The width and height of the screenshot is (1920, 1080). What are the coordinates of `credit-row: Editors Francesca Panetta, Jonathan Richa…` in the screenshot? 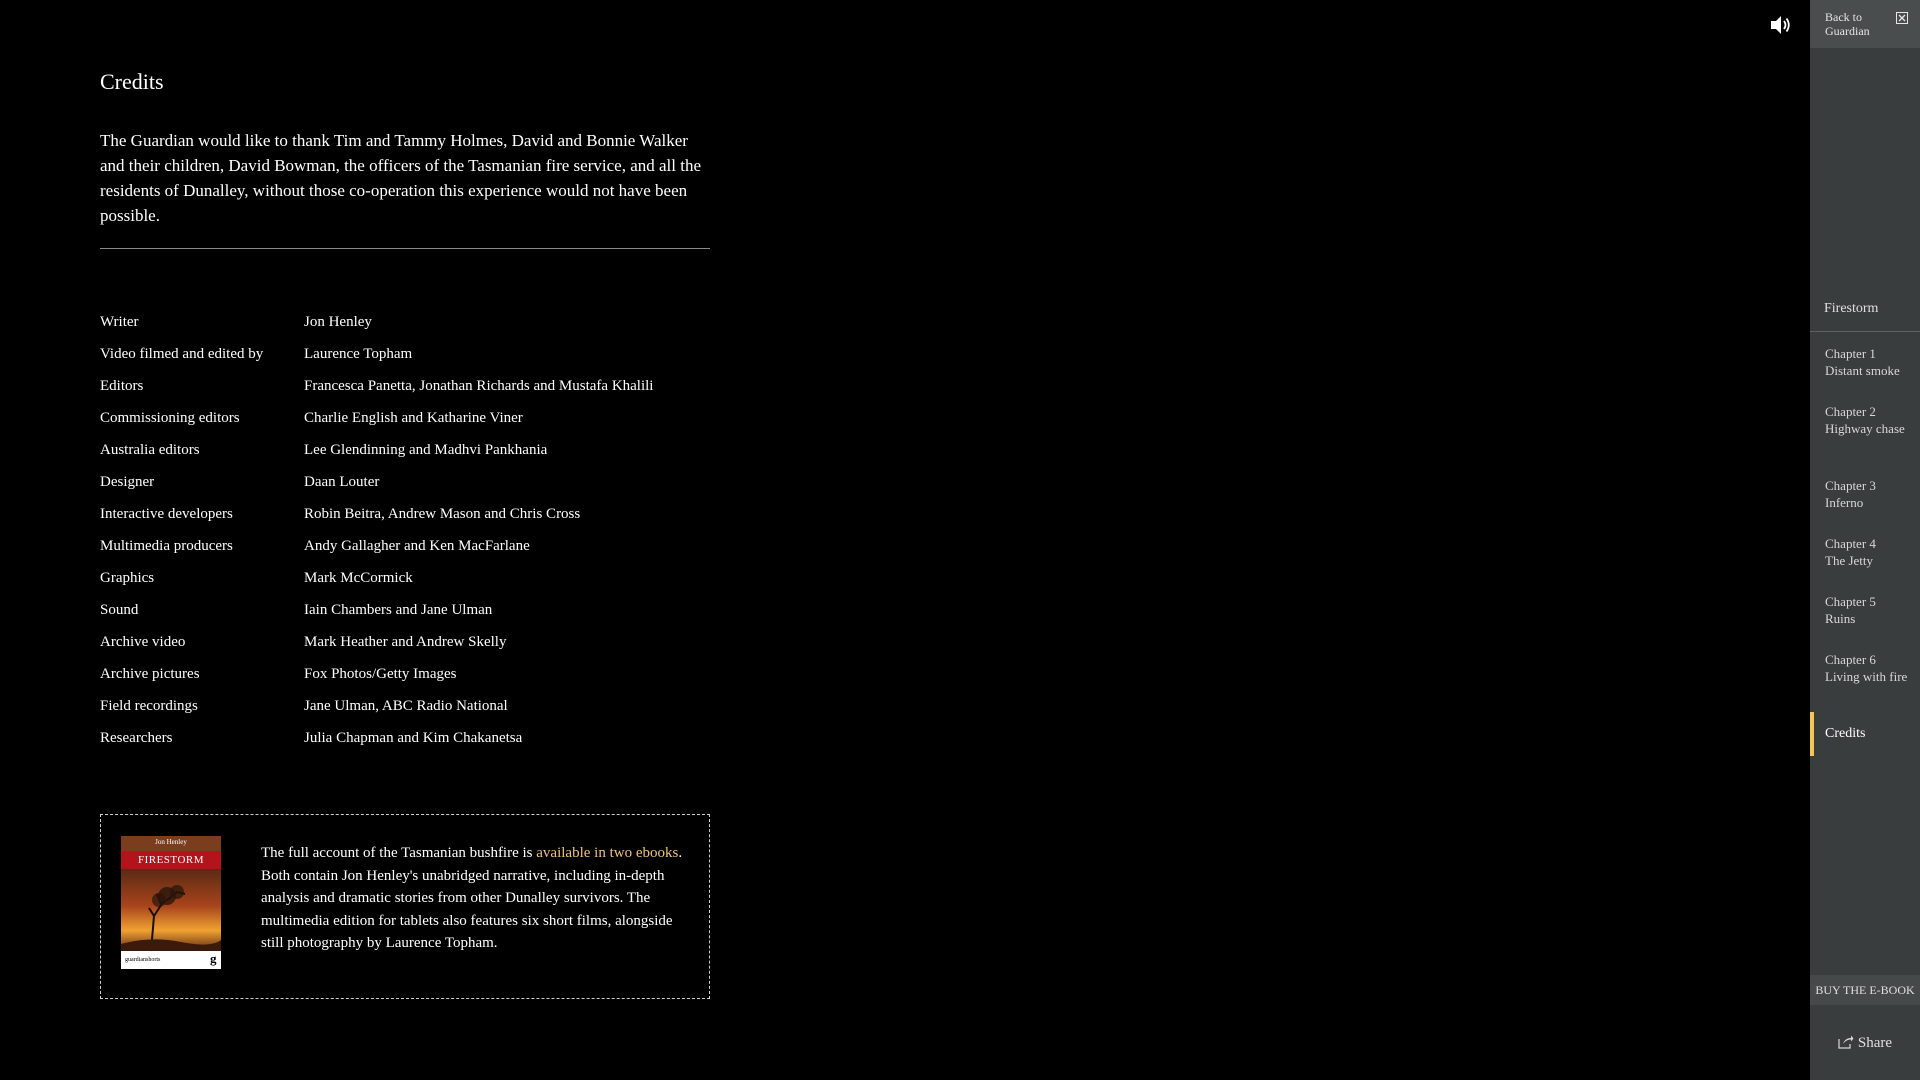 It's located at (376, 386).